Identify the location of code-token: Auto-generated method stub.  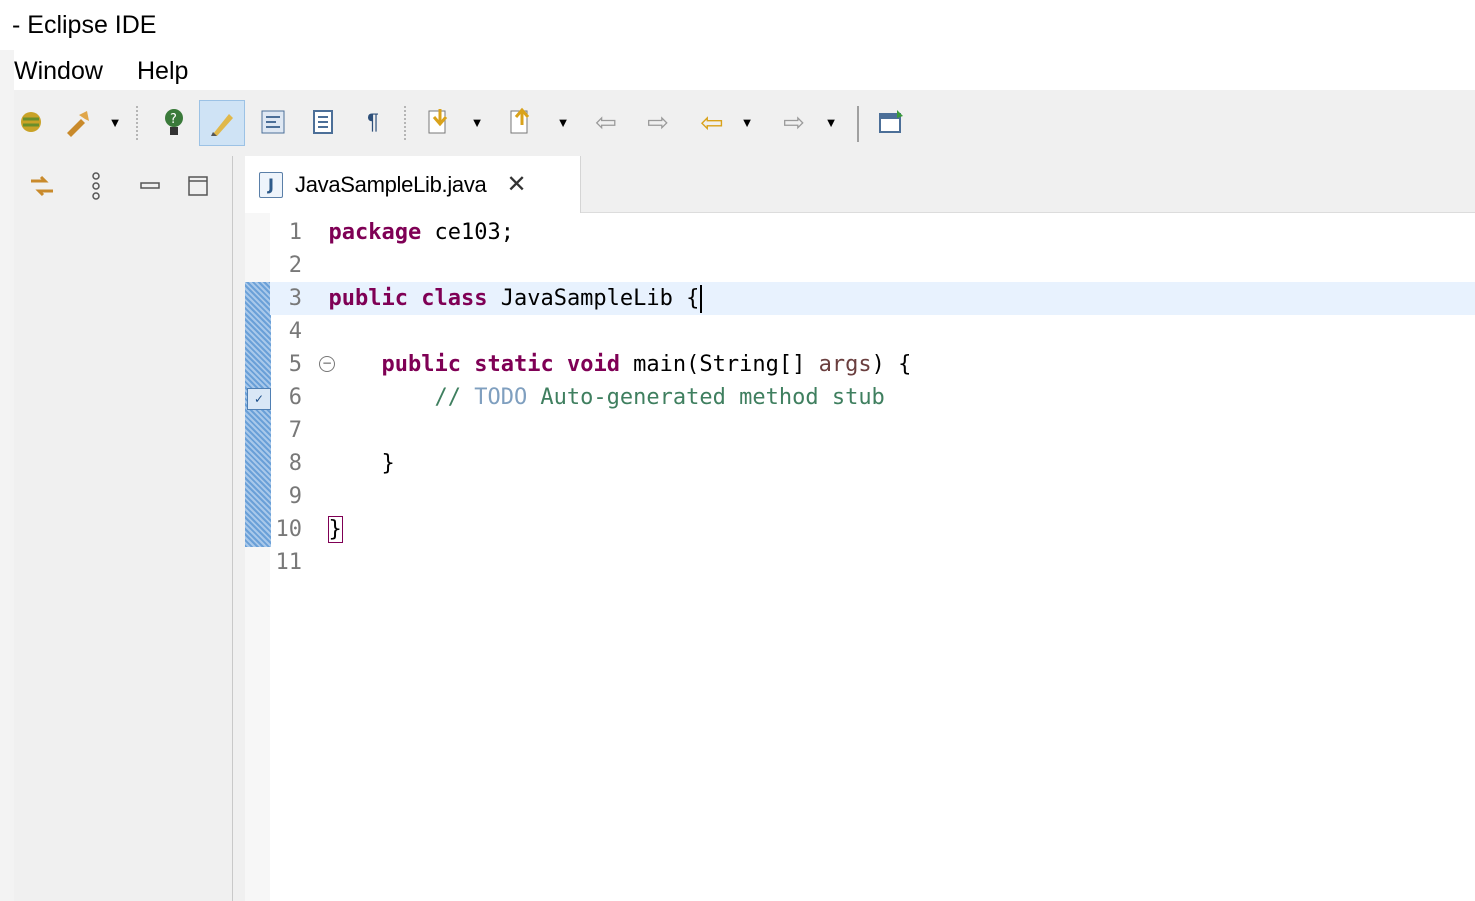
(706, 397).